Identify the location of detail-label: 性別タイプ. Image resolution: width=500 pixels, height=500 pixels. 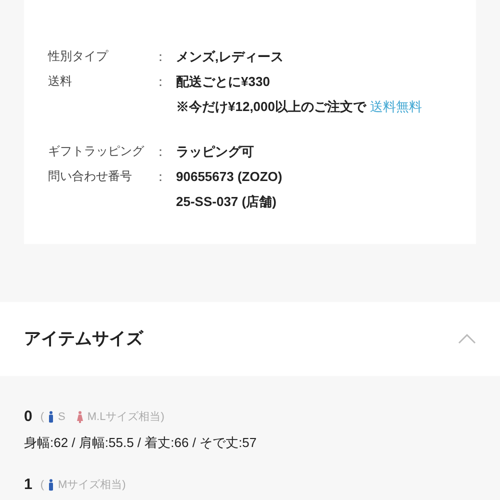
(79, 56).